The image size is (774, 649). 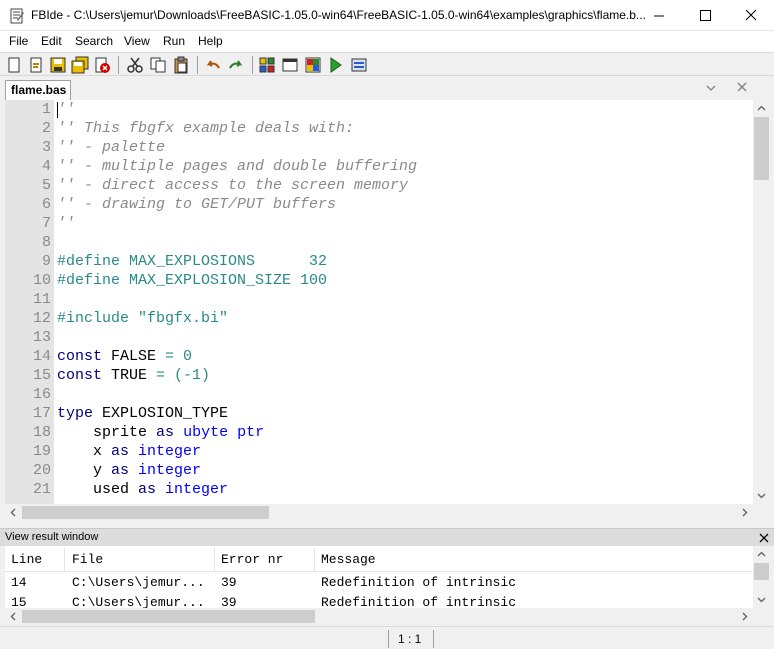 What do you see at coordinates (379, 185) in the screenshot?
I see `code-line: 5 '' - direct access to the screen memory` at bounding box center [379, 185].